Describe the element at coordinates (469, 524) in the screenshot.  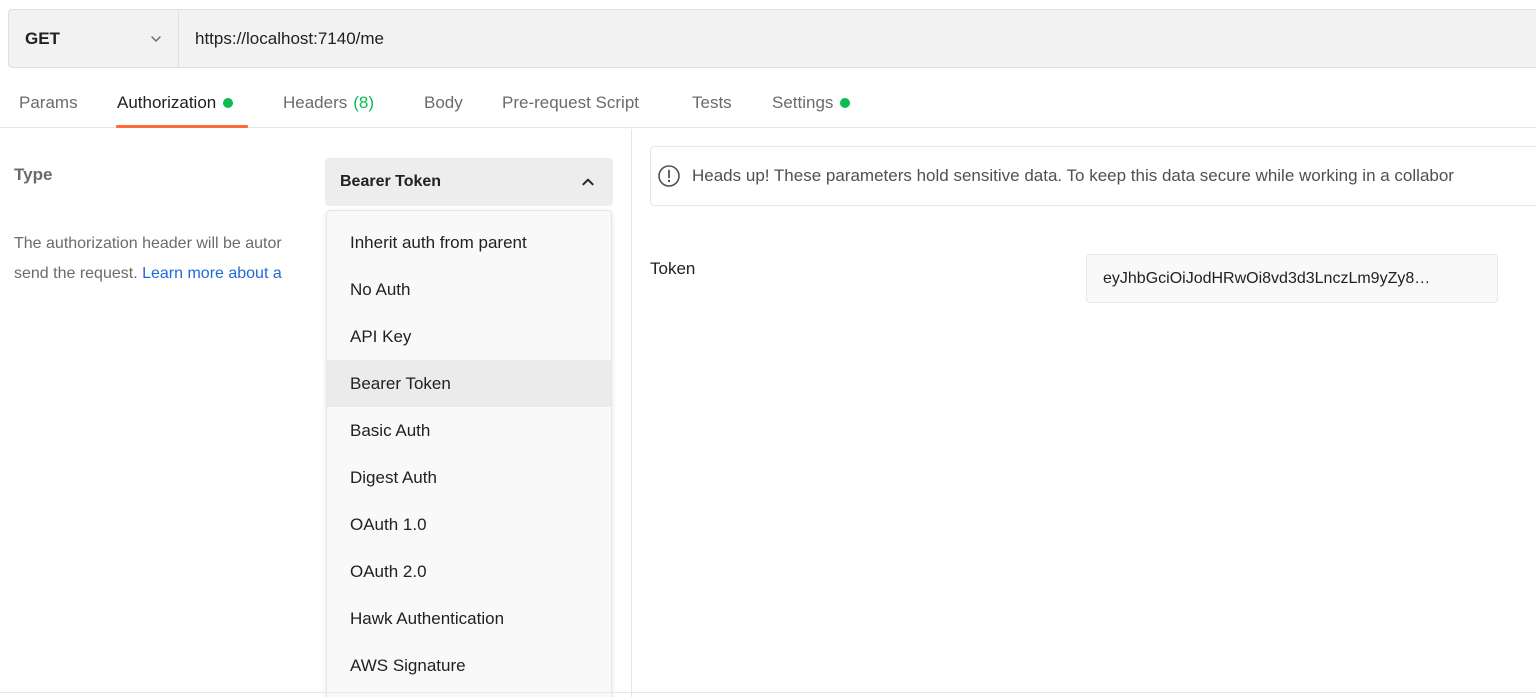
I see `menu-item-oauth-1: OAuth 1.0` at that location.